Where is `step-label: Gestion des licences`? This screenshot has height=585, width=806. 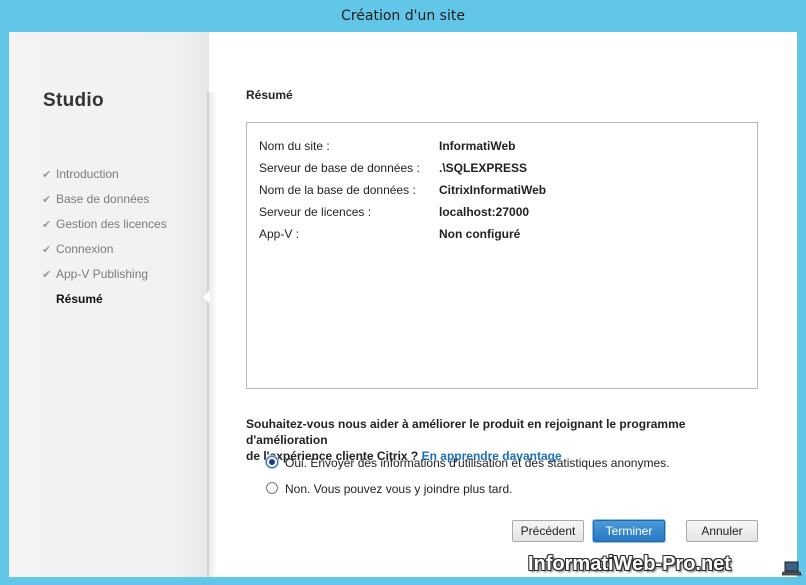
step-label: Gestion des licences is located at coordinates (111, 224).